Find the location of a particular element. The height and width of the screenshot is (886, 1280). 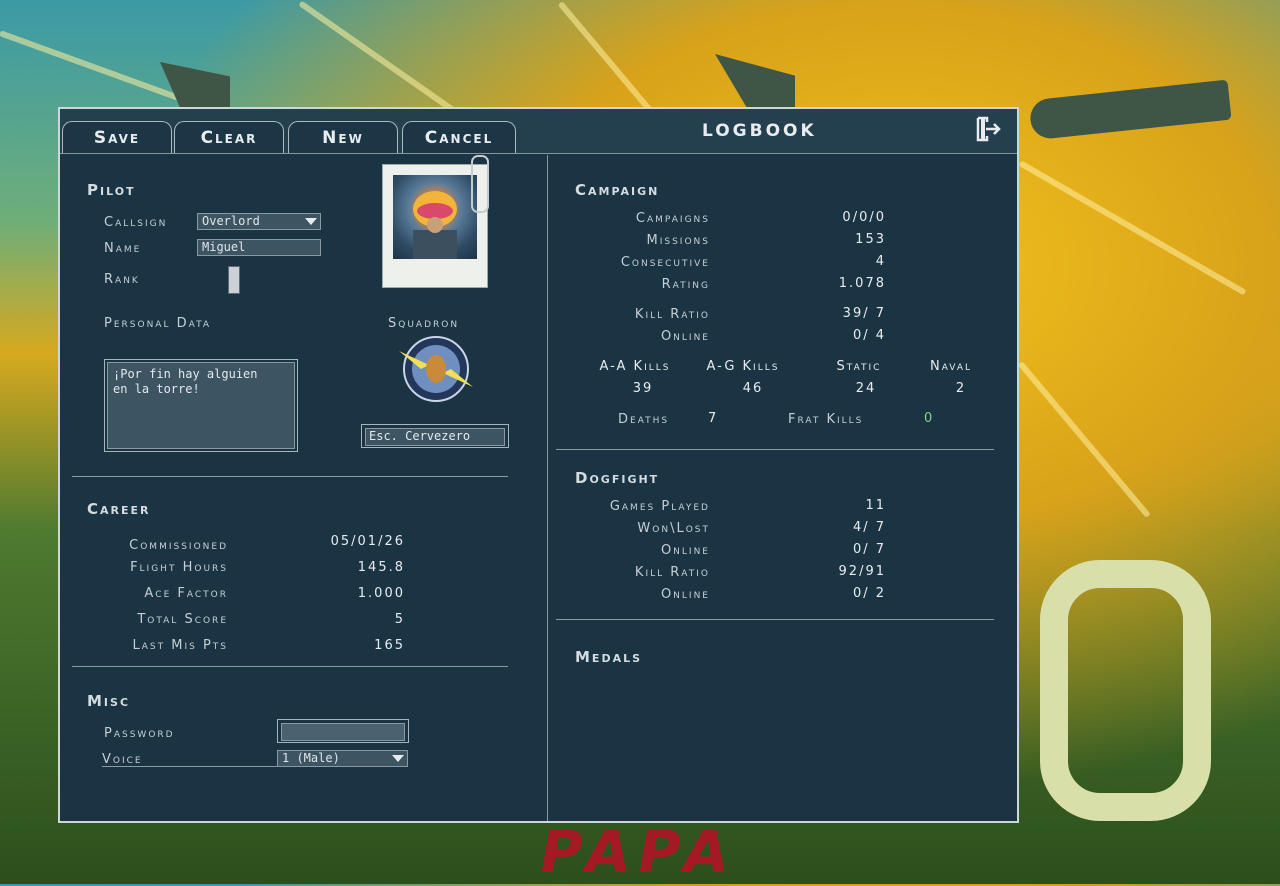

password-input is located at coordinates (343, 731).